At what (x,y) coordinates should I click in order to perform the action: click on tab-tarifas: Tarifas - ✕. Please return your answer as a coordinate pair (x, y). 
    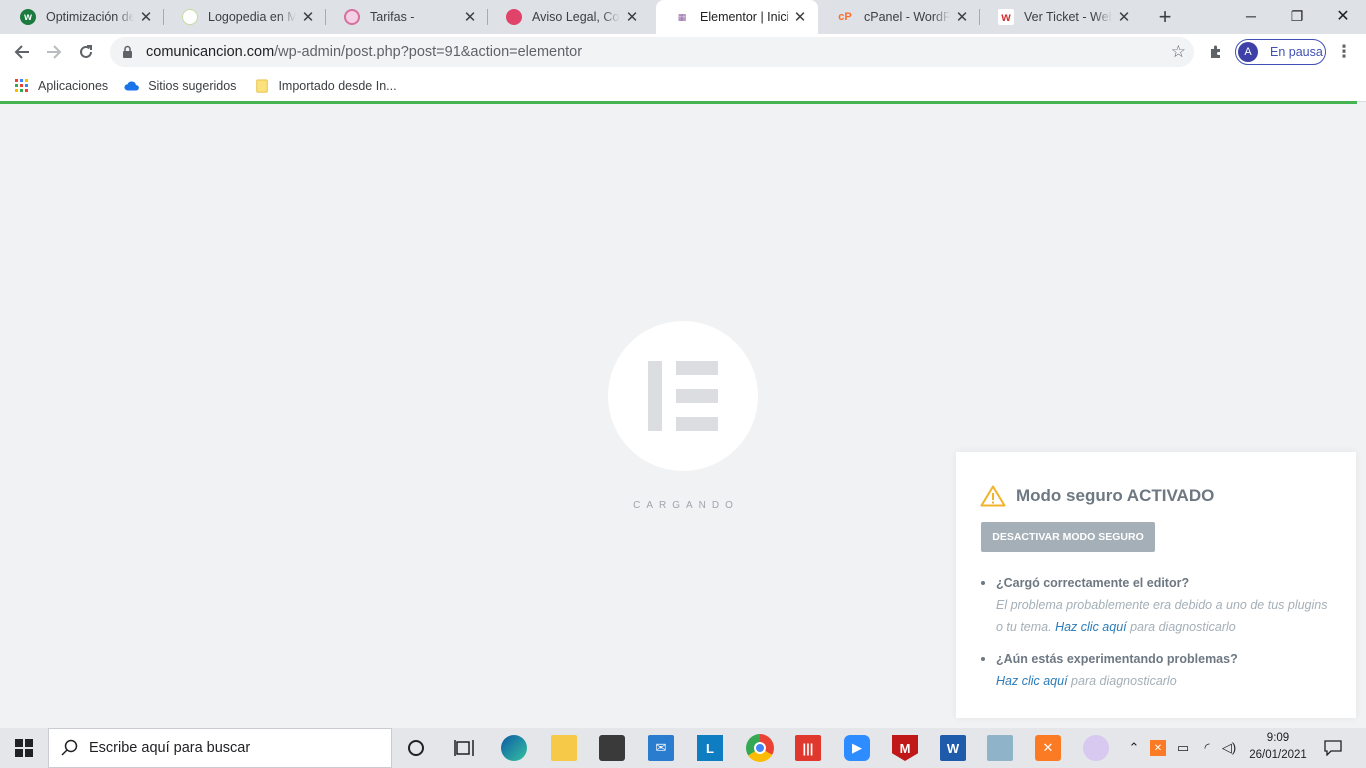
    Looking at the image, I should click on (407, 17).